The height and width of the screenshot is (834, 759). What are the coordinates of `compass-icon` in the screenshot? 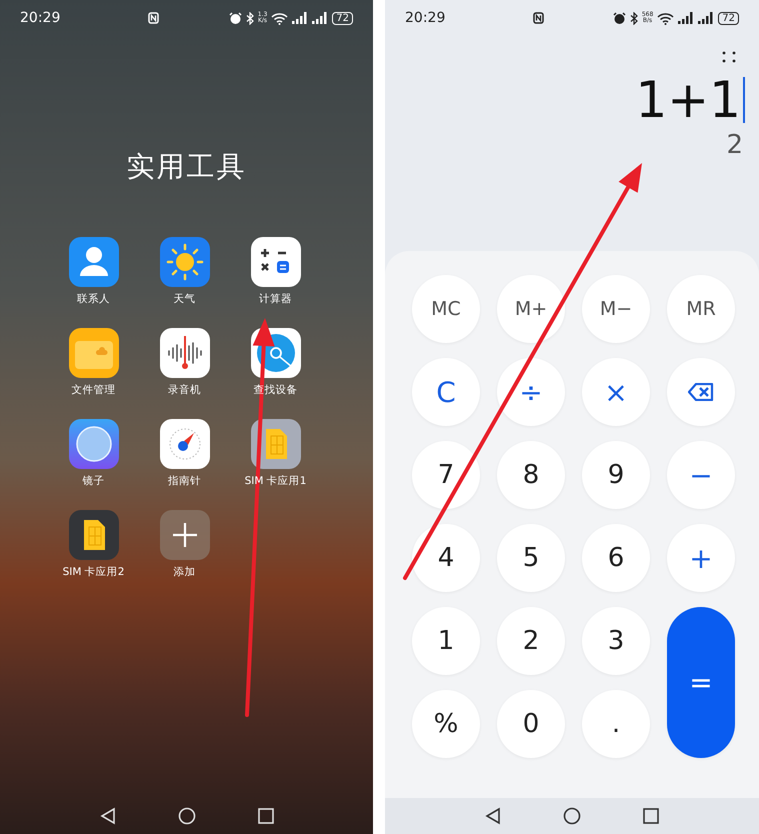 It's located at (185, 444).